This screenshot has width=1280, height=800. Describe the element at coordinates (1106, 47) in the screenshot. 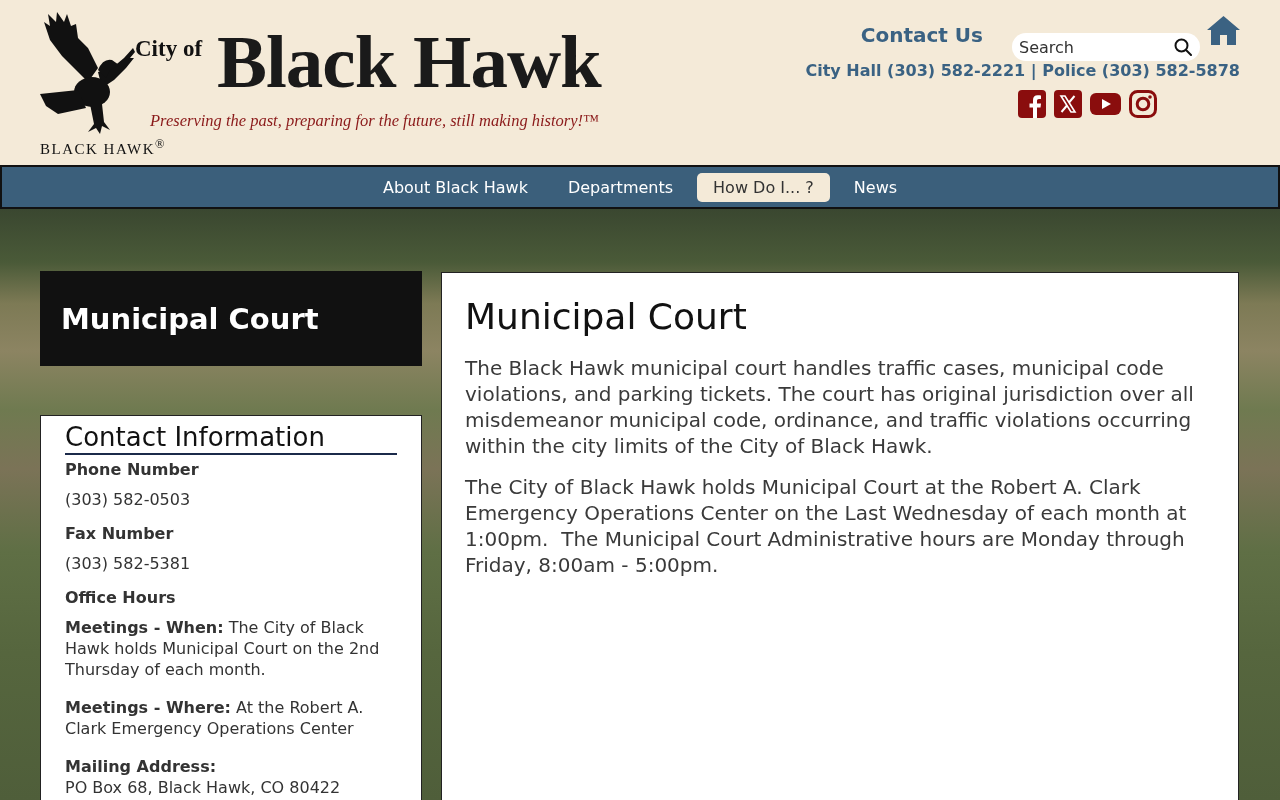

I see `search-field: Search` at that location.